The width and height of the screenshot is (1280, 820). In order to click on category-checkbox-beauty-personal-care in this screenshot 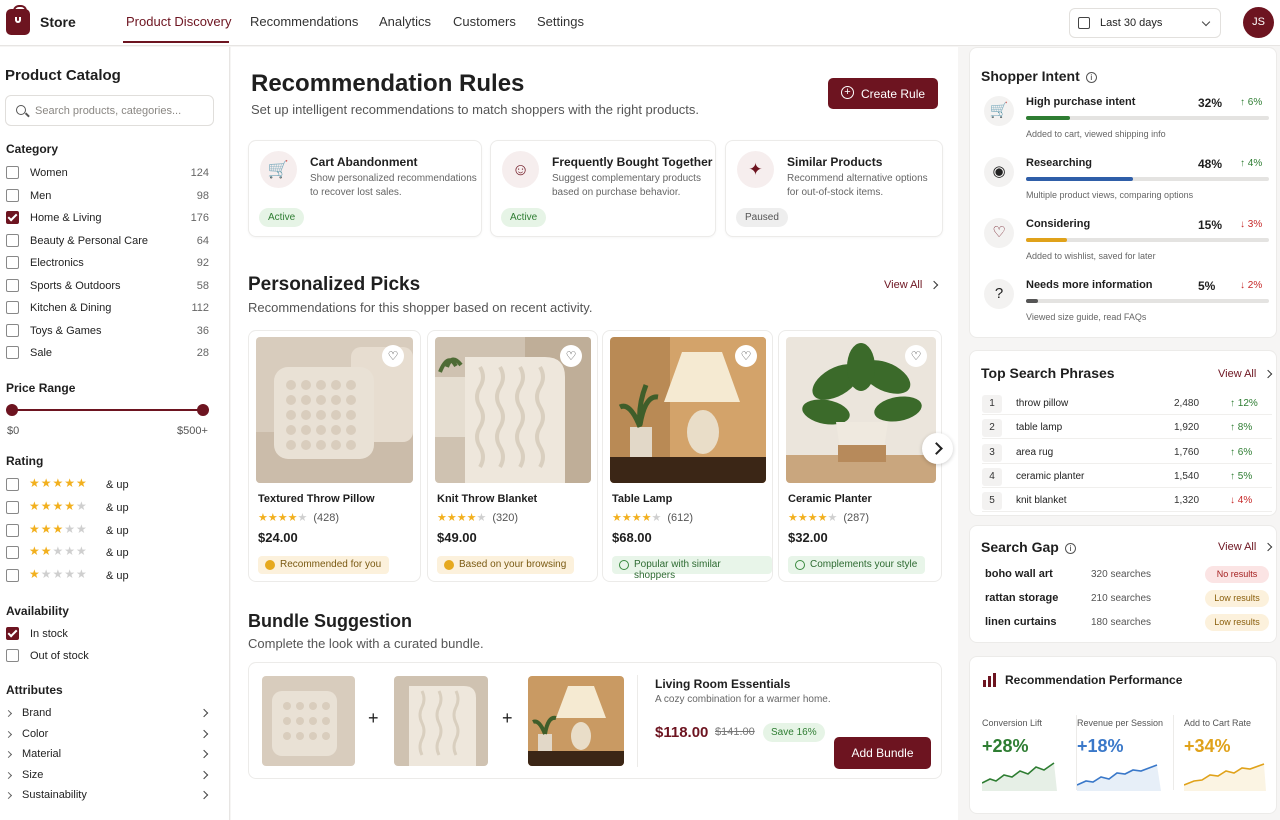, I will do `click(12, 240)`.